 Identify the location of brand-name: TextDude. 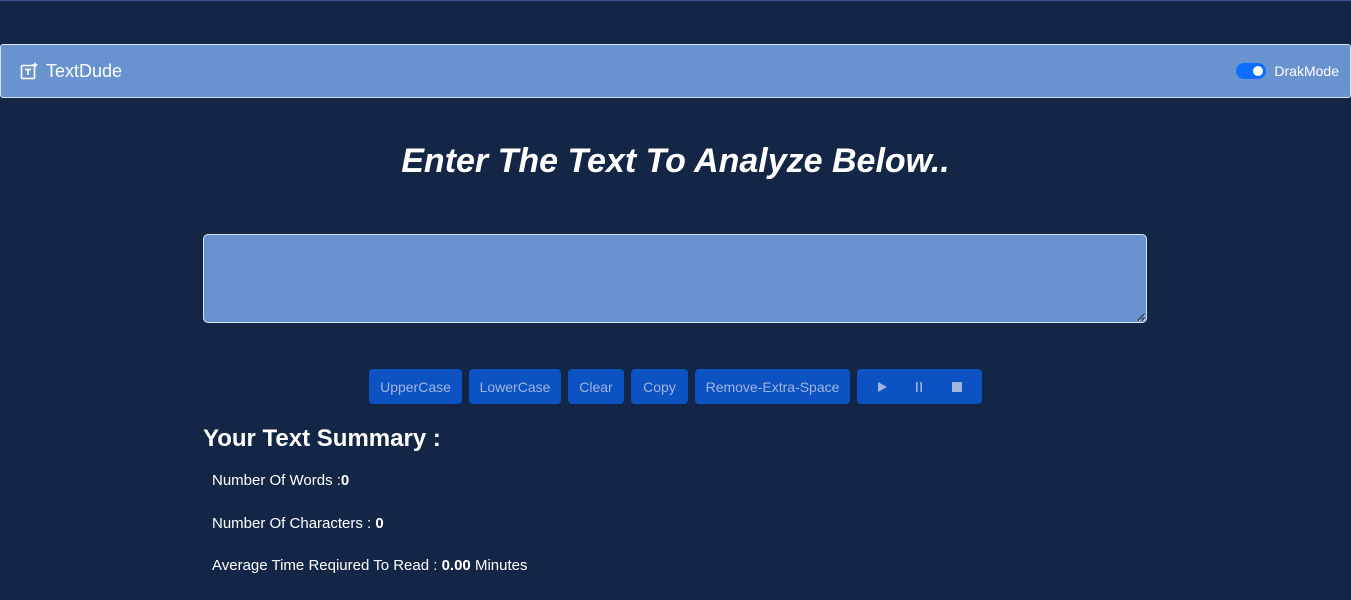
(84, 70).